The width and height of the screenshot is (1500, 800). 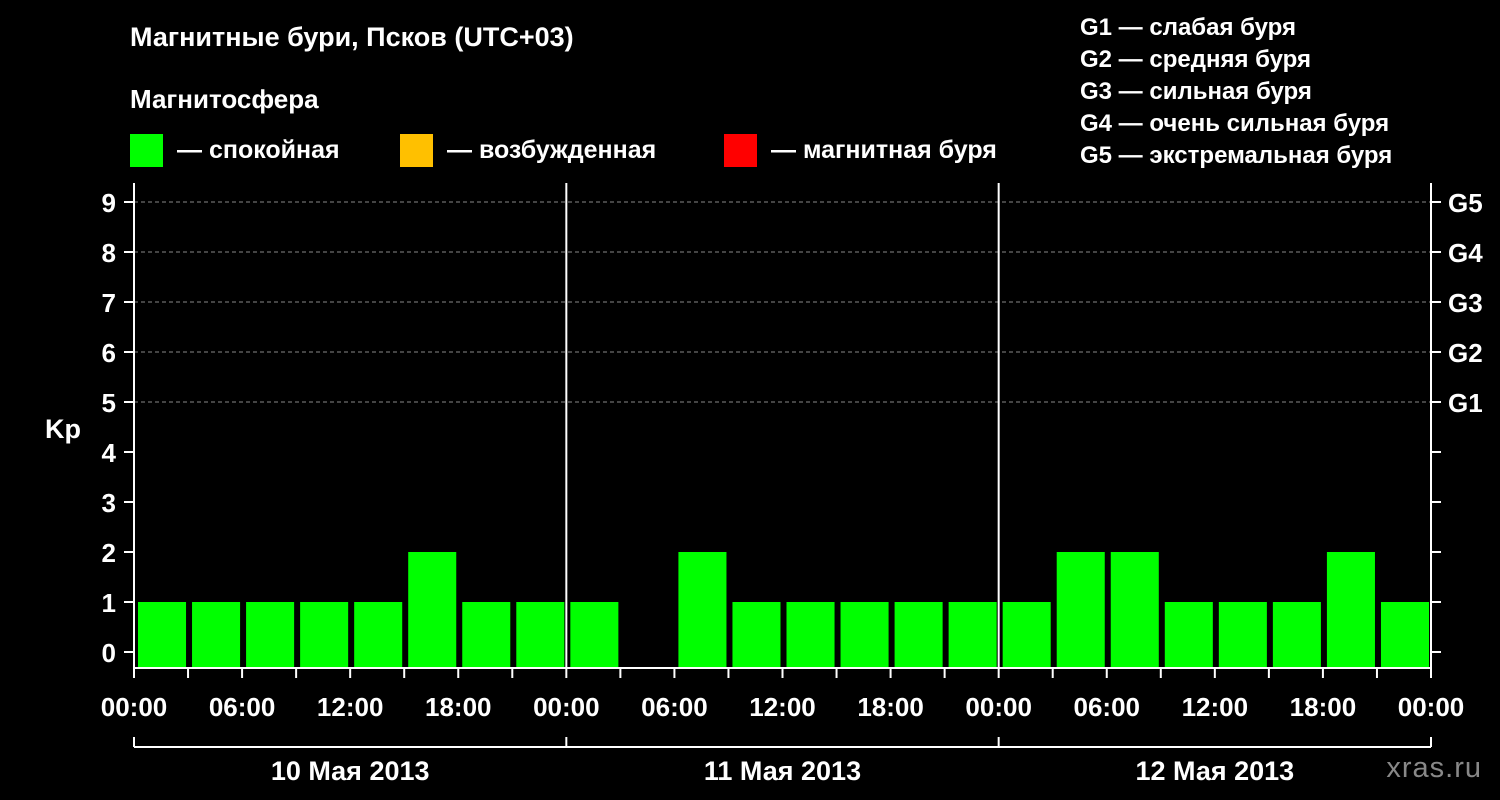 What do you see at coordinates (674, 707) in the screenshot?
I see `x-tick-label-5: 06:00` at bounding box center [674, 707].